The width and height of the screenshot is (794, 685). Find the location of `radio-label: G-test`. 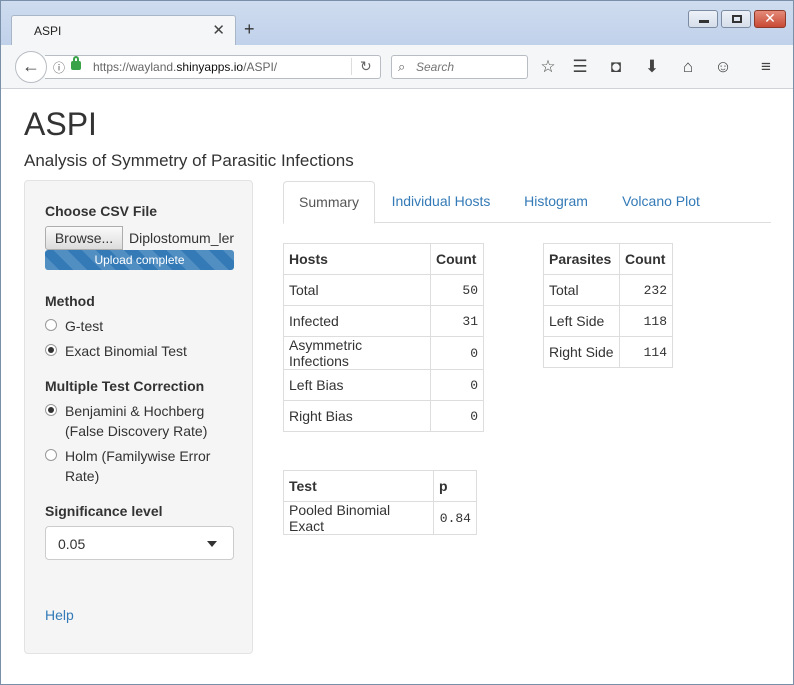

radio-label: G-test is located at coordinates (84, 326).